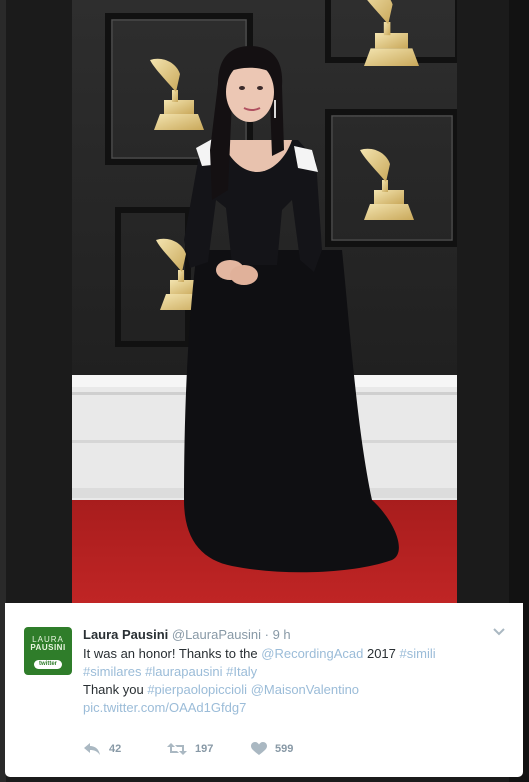 The height and width of the screenshot is (782, 529). I want to click on hashtag-link: #simili, so click(418, 653).